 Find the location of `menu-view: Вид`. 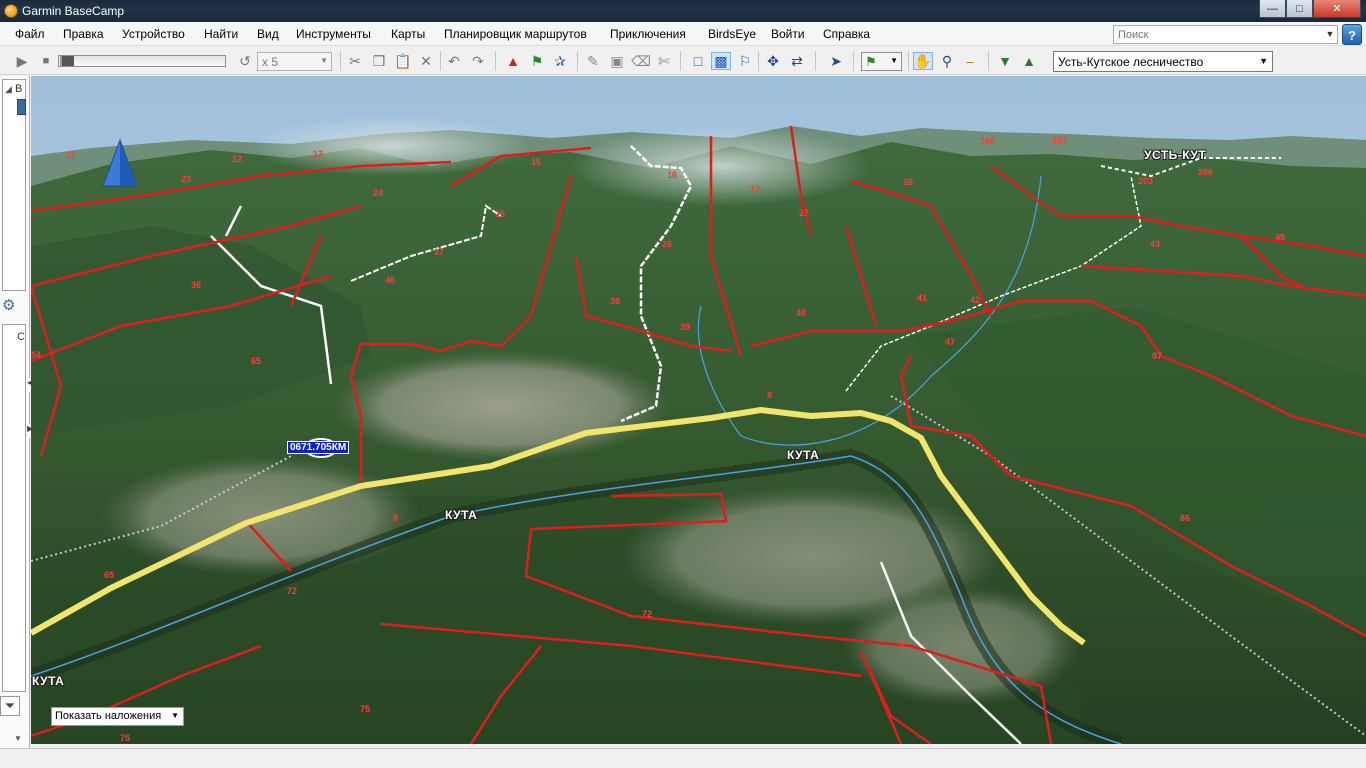

menu-view: Вид is located at coordinates (268, 34).